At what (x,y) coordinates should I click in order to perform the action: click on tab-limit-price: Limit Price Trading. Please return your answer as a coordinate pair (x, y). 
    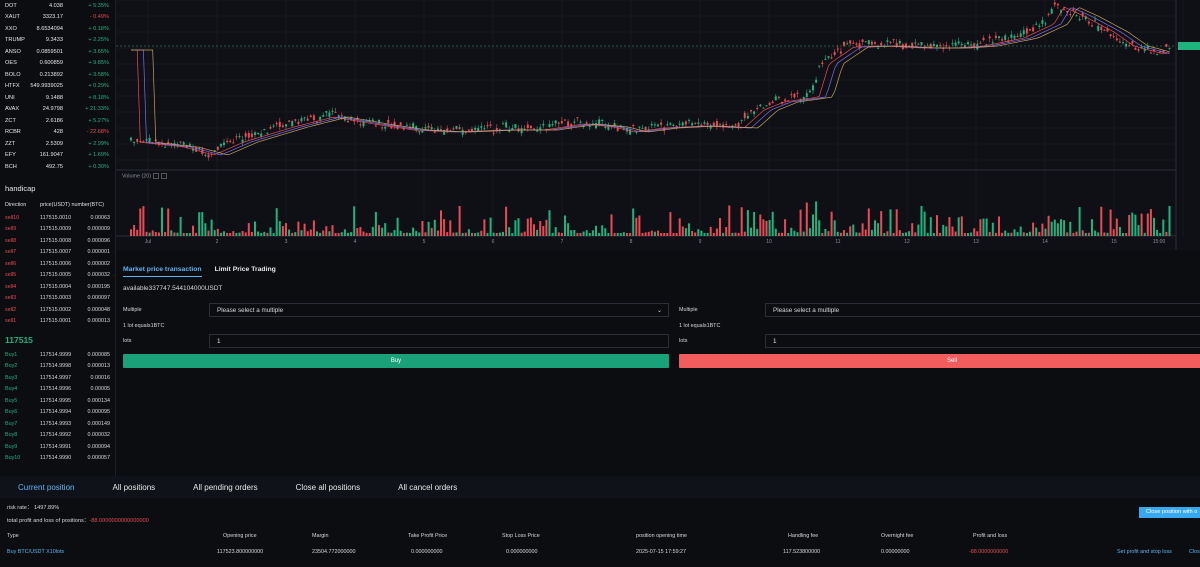
    Looking at the image, I should click on (245, 271).